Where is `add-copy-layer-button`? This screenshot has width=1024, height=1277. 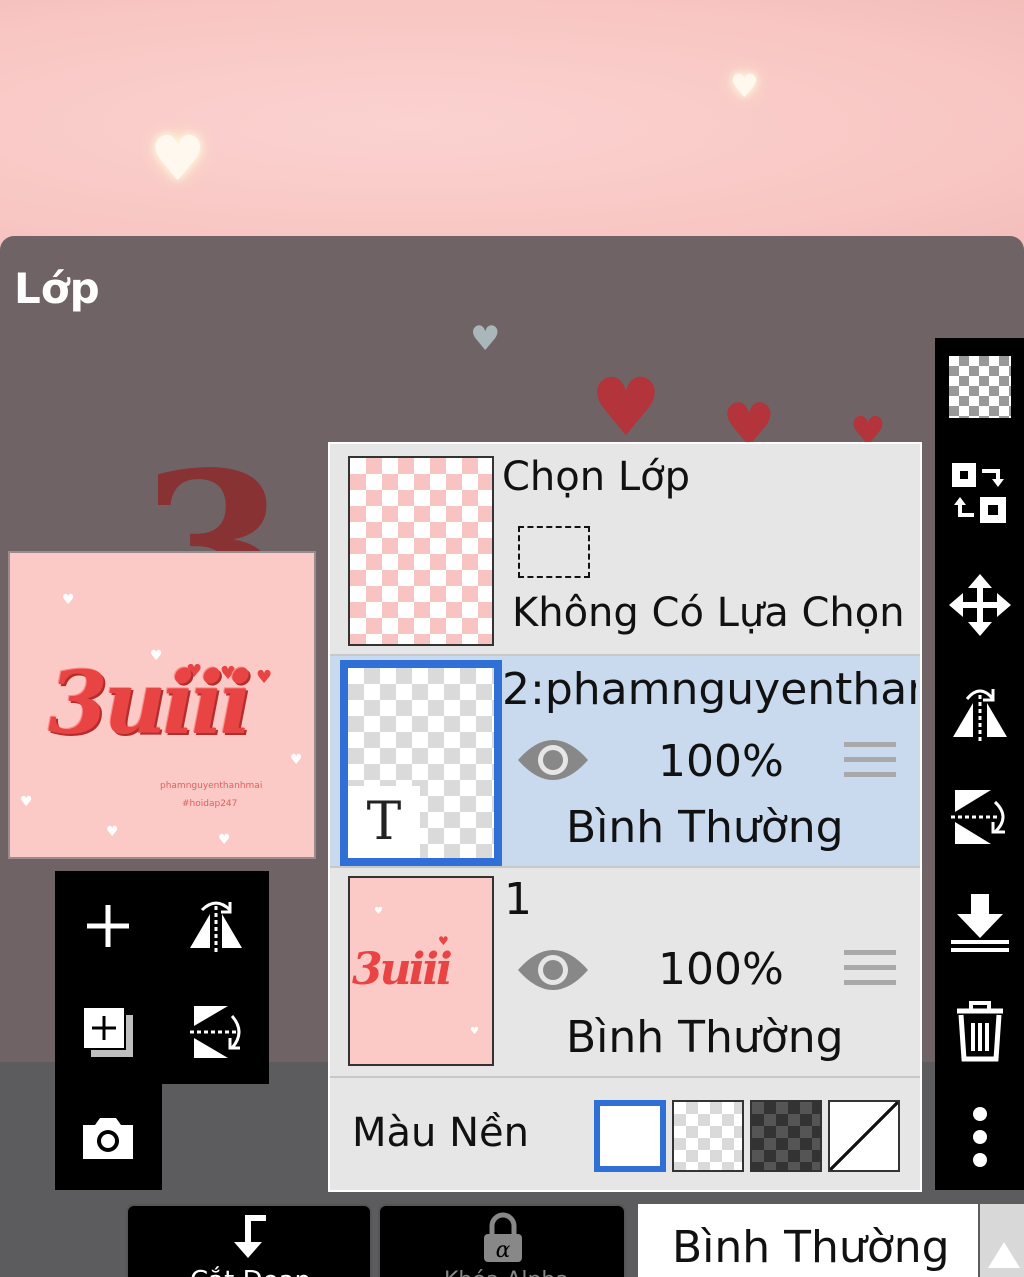
add-copy-layer-button is located at coordinates (108, 1032).